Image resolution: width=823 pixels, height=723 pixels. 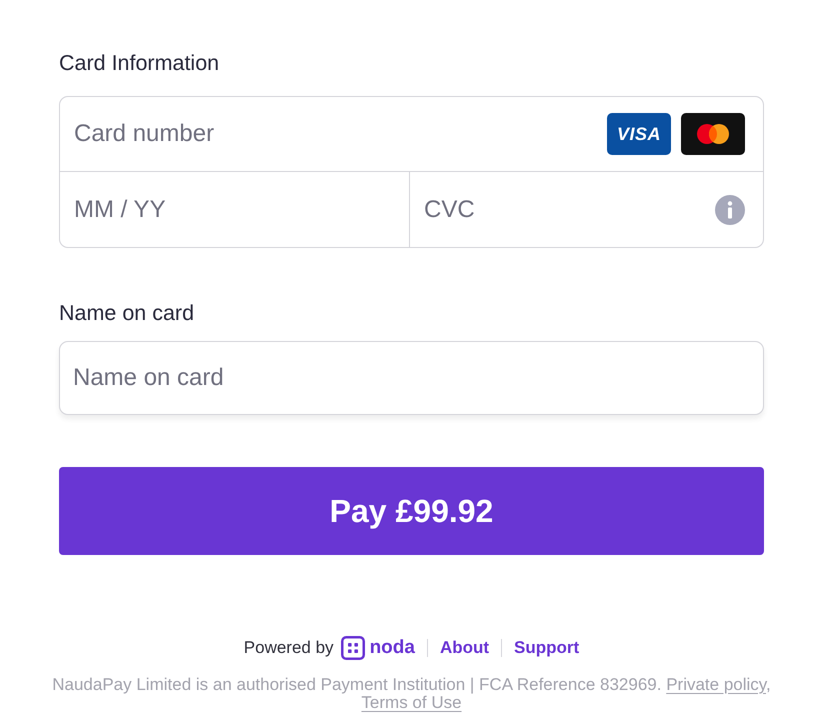 I want to click on footer-link: About, so click(x=465, y=648).